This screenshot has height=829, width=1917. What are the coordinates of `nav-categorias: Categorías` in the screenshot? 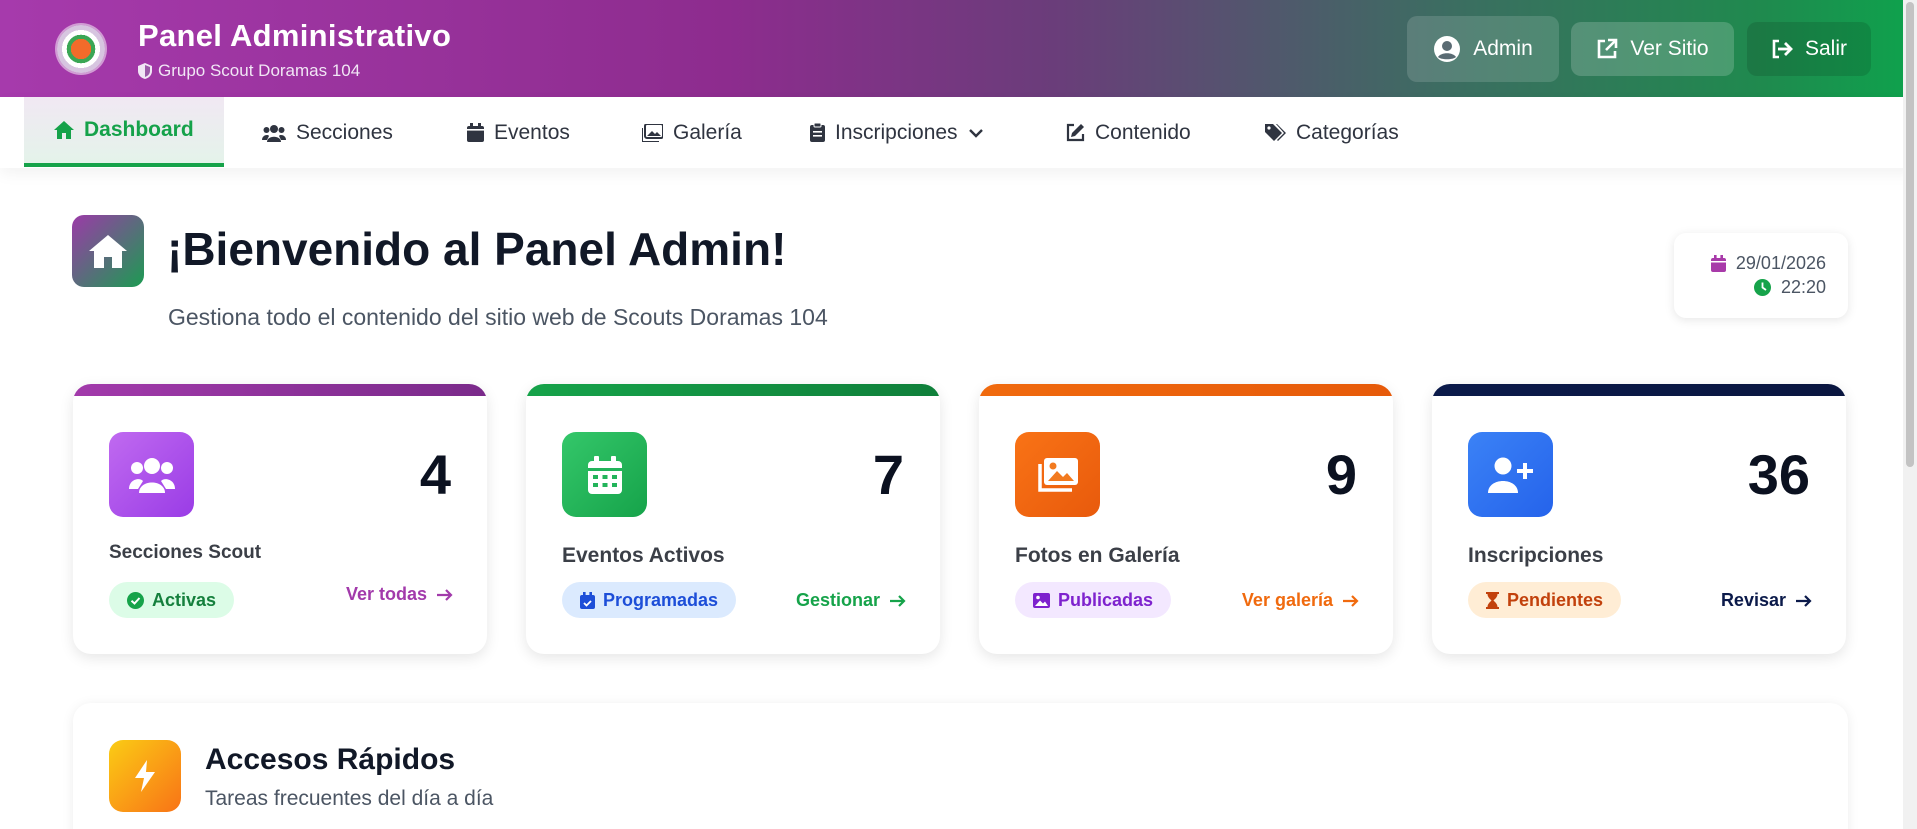 It's located at (1332, 132).